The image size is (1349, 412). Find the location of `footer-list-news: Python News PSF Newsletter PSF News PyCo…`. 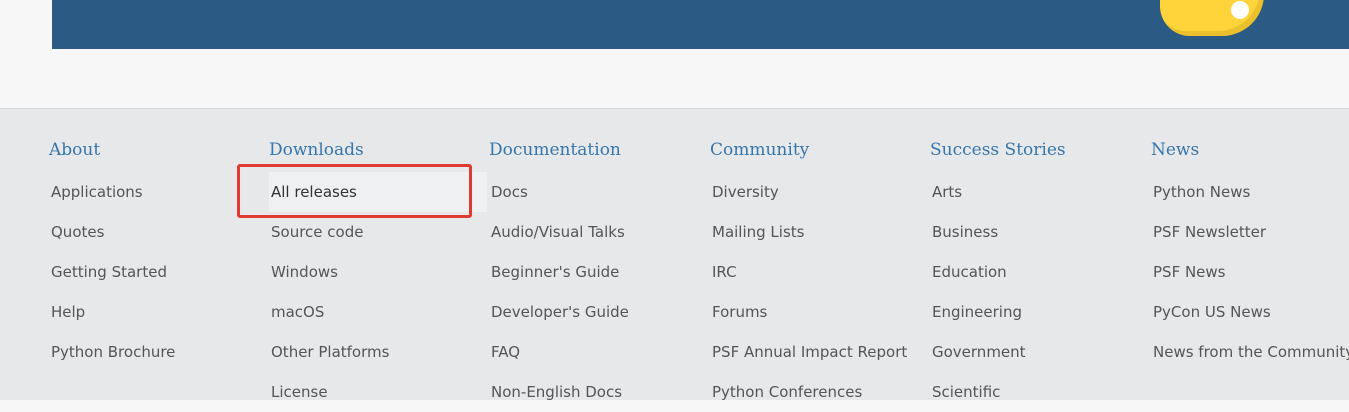

footer-list-news: Python News PSF Newsletter PSF News PyCo… is located at coordinates (1250, 272).